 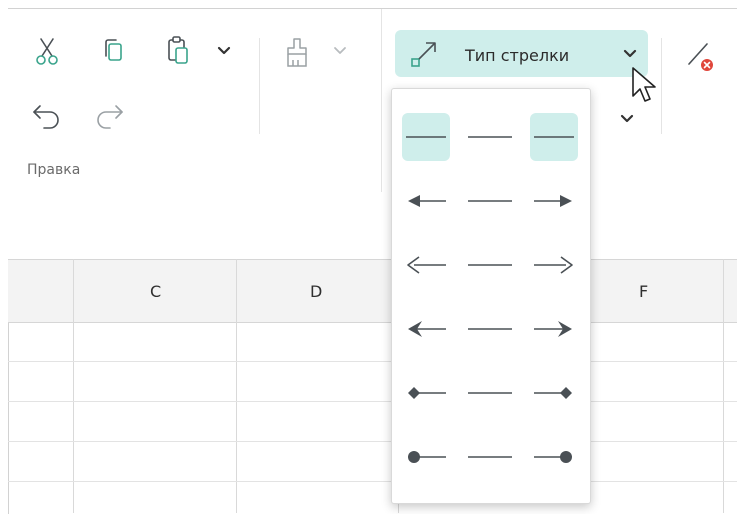 I want to click on group-label-edit: Правка, so click(x=54, y=170).